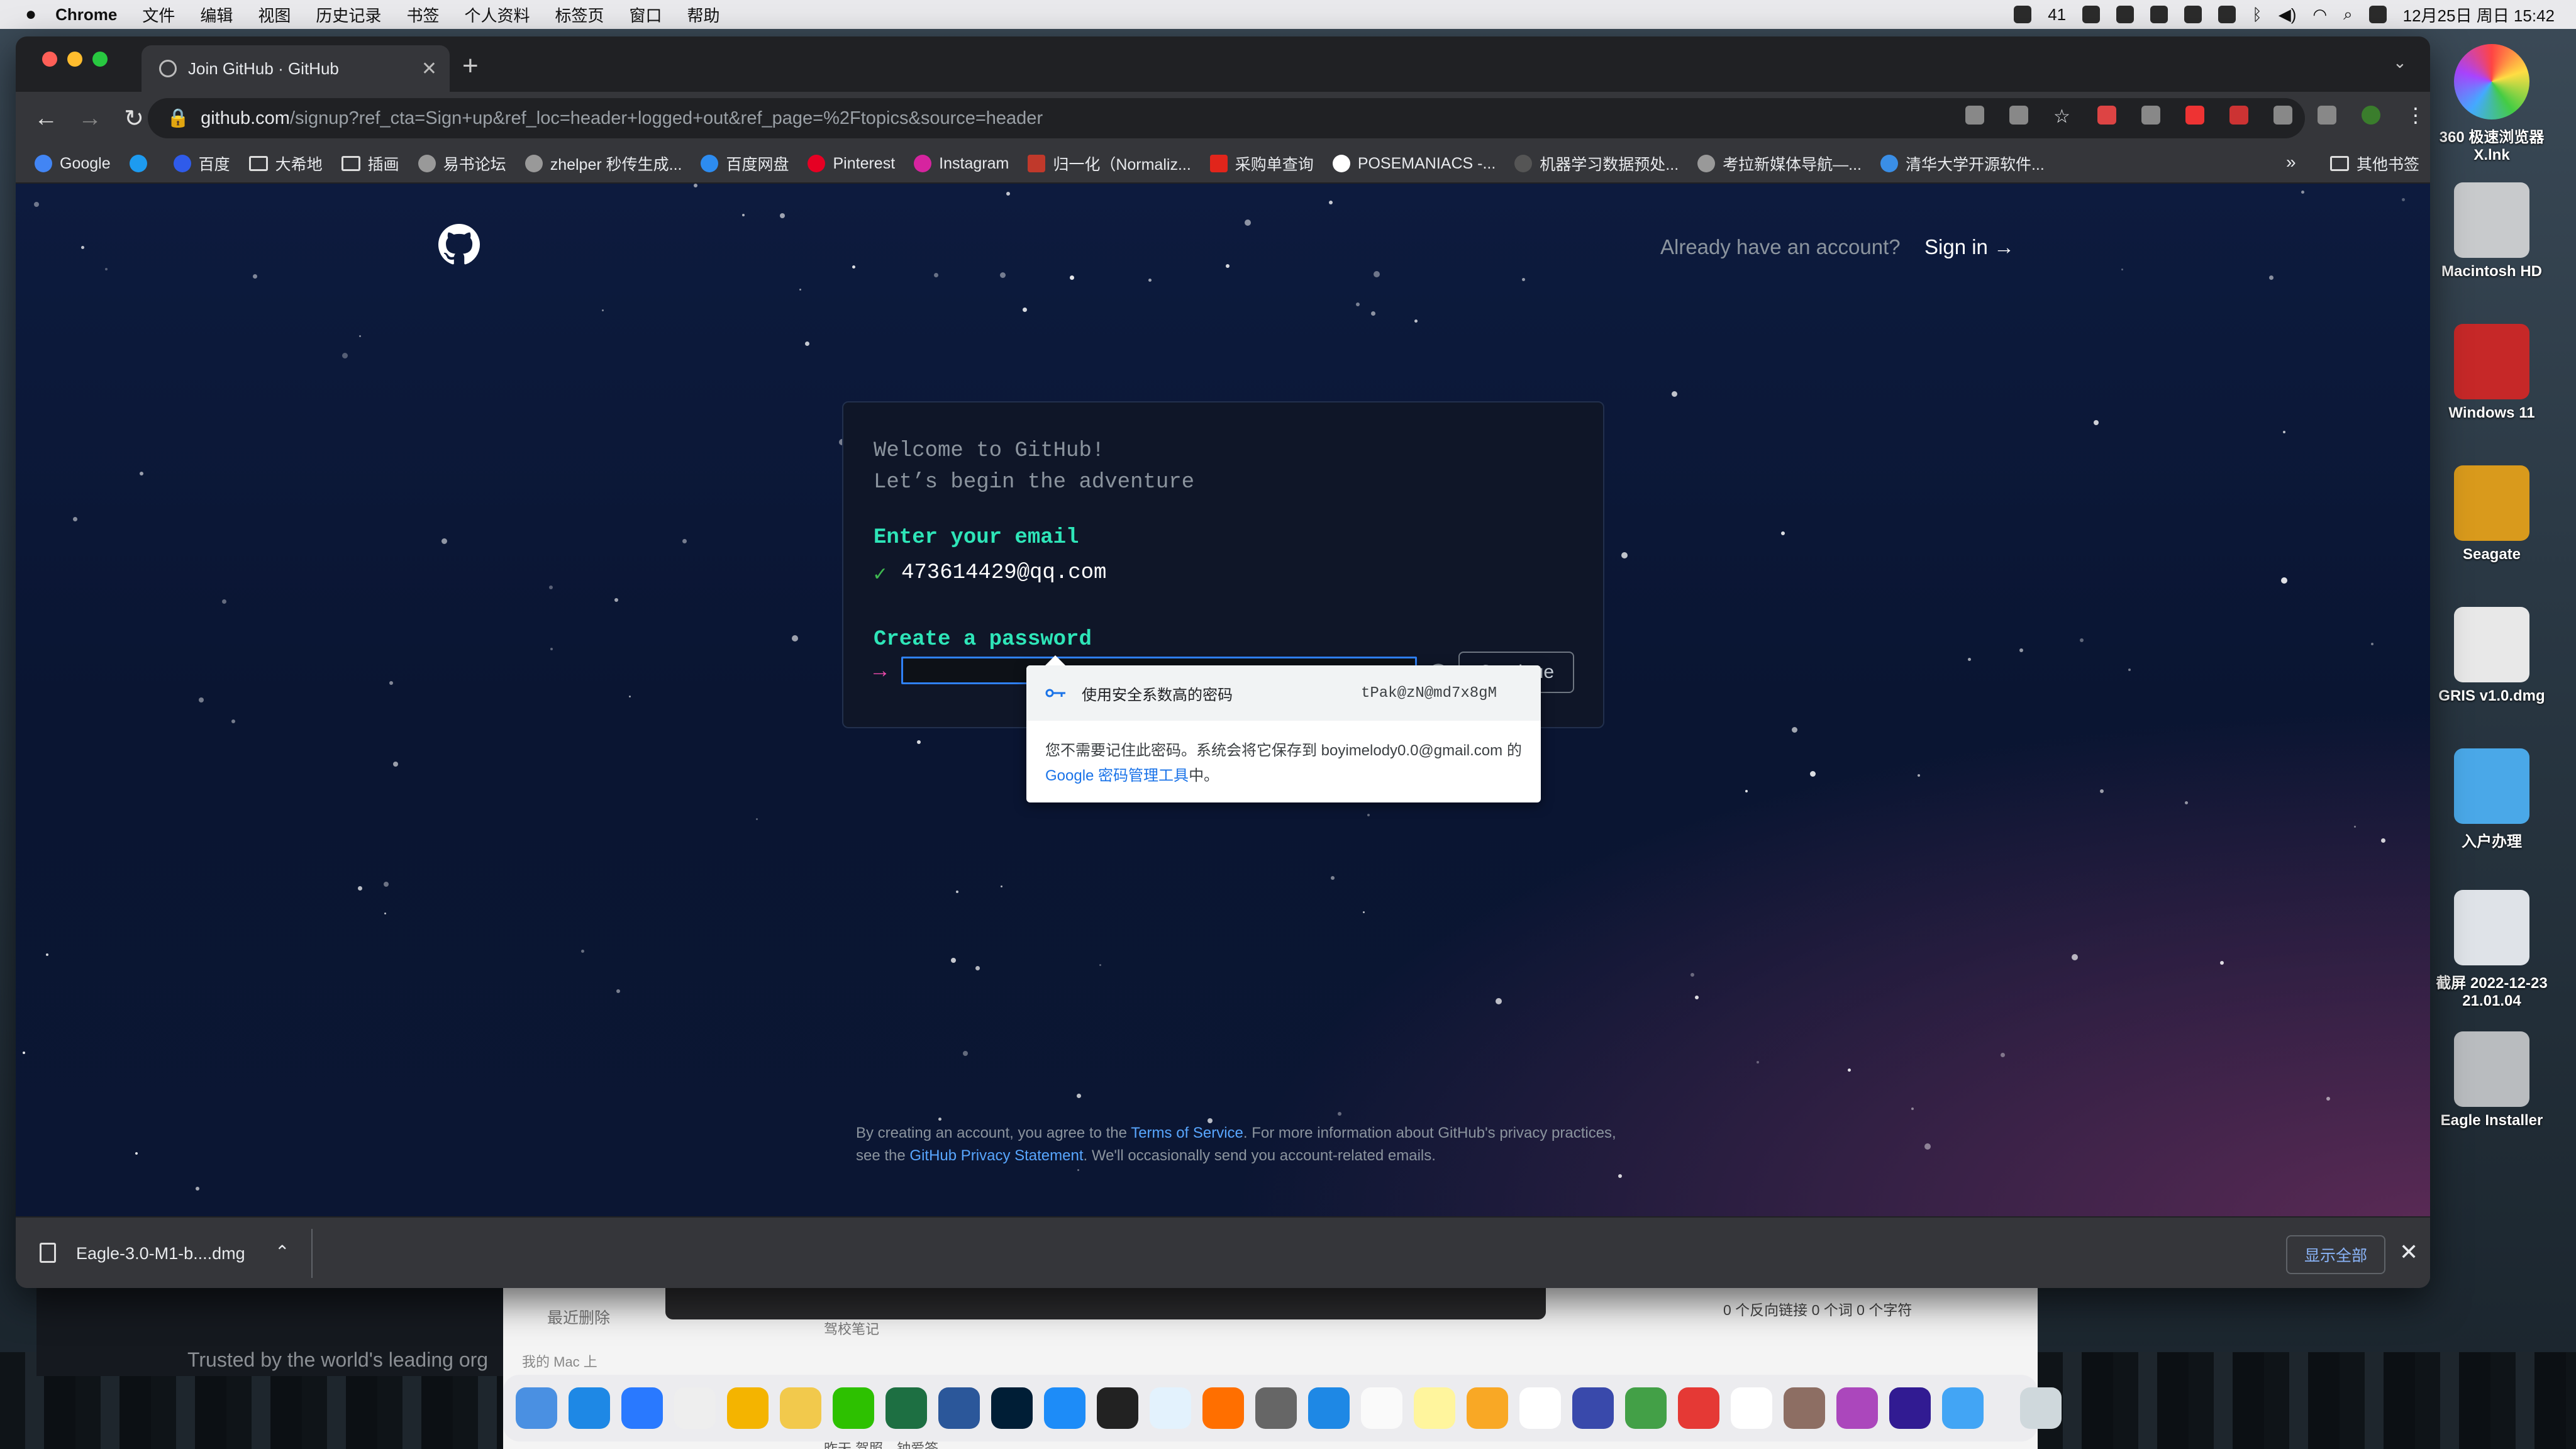 This screenshot has height=1449, width=2576. What do you see at coordinates (2041, 1408) in the screenshot?
I see `trash-icon` at bounding box center [2041, 1408].